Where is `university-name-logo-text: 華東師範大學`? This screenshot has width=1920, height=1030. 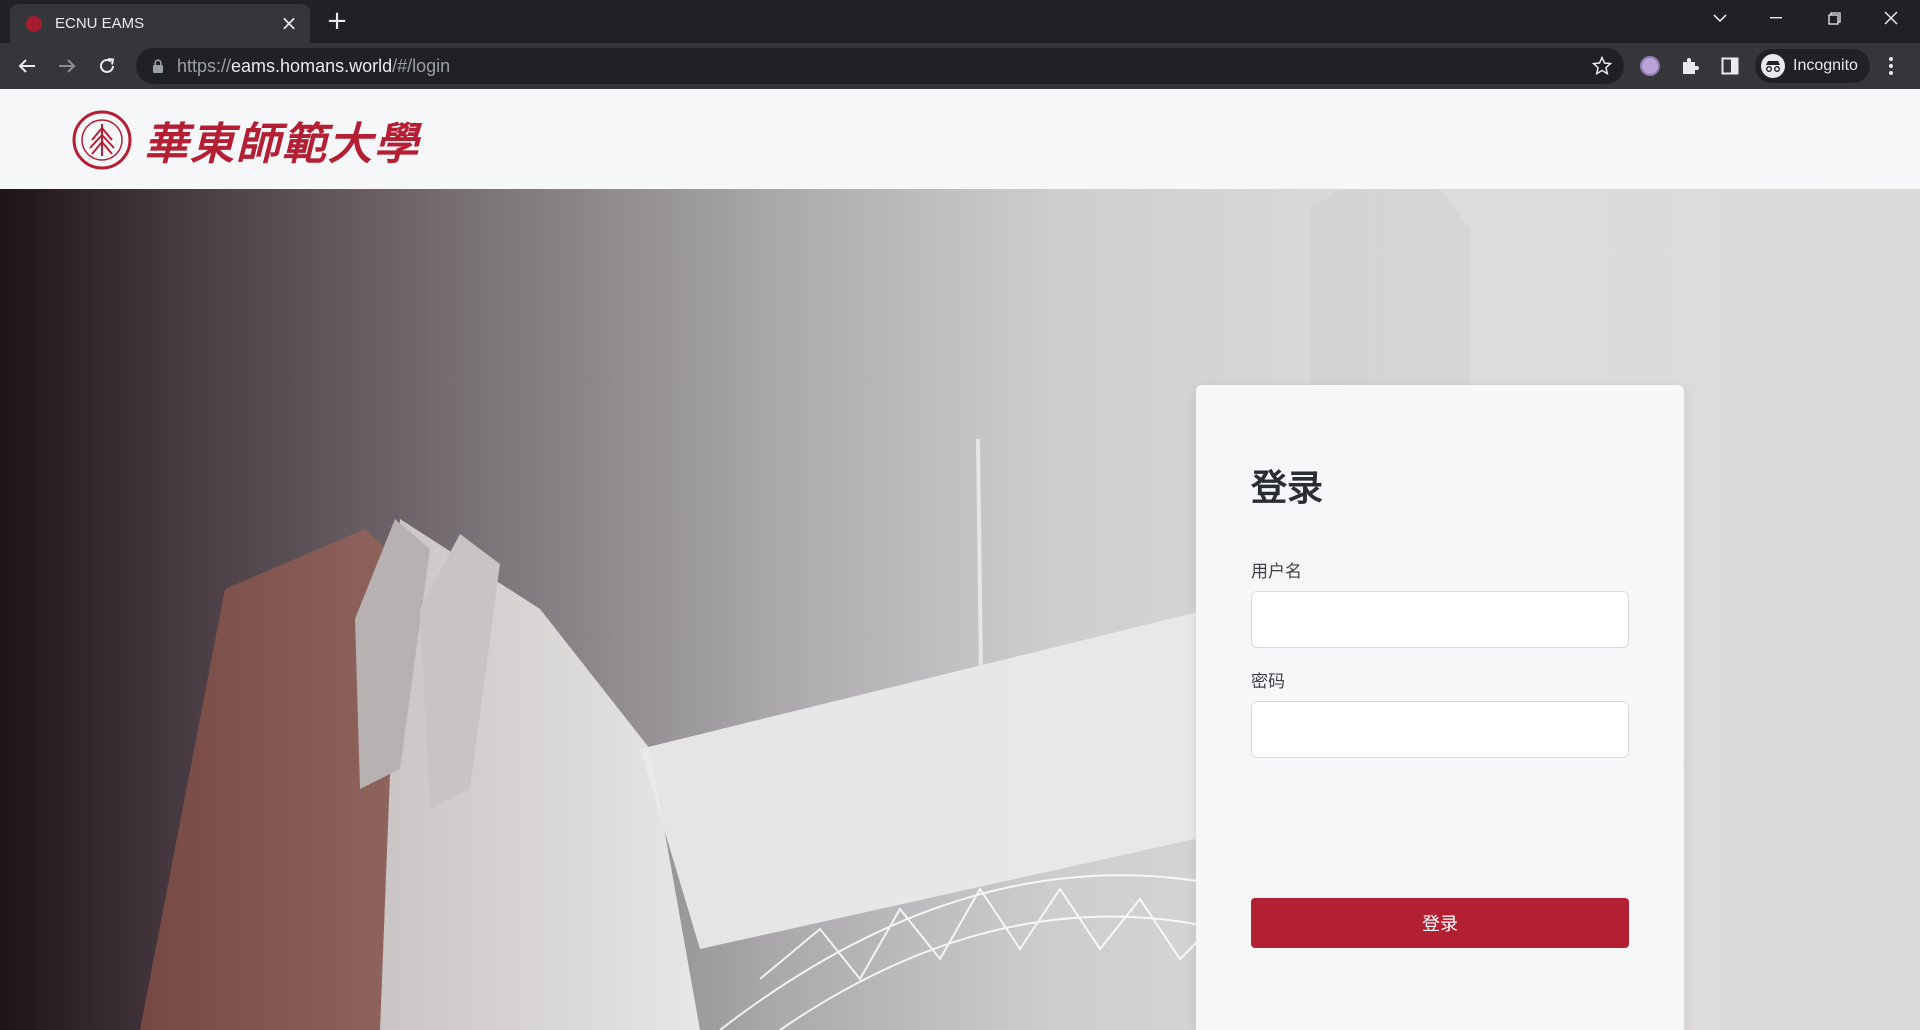
university-name-logo-text: 華東師範大學 is located at coordinates (282, 144).